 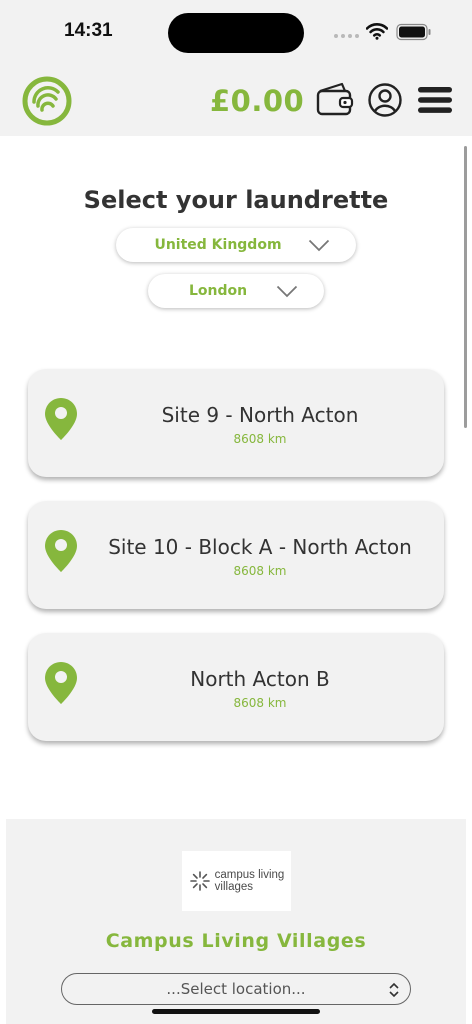 What do you see at coordinates (236, 200) in the screenshot?
I see `page-title: Select your laundrette` at bounding box center [236, 200].